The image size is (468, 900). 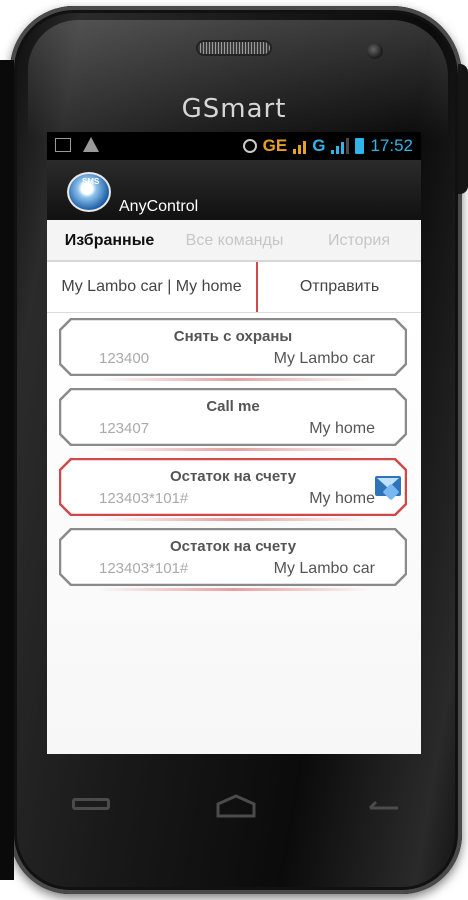 I want to click on command-code: 123407, so click(x=124, y=428).